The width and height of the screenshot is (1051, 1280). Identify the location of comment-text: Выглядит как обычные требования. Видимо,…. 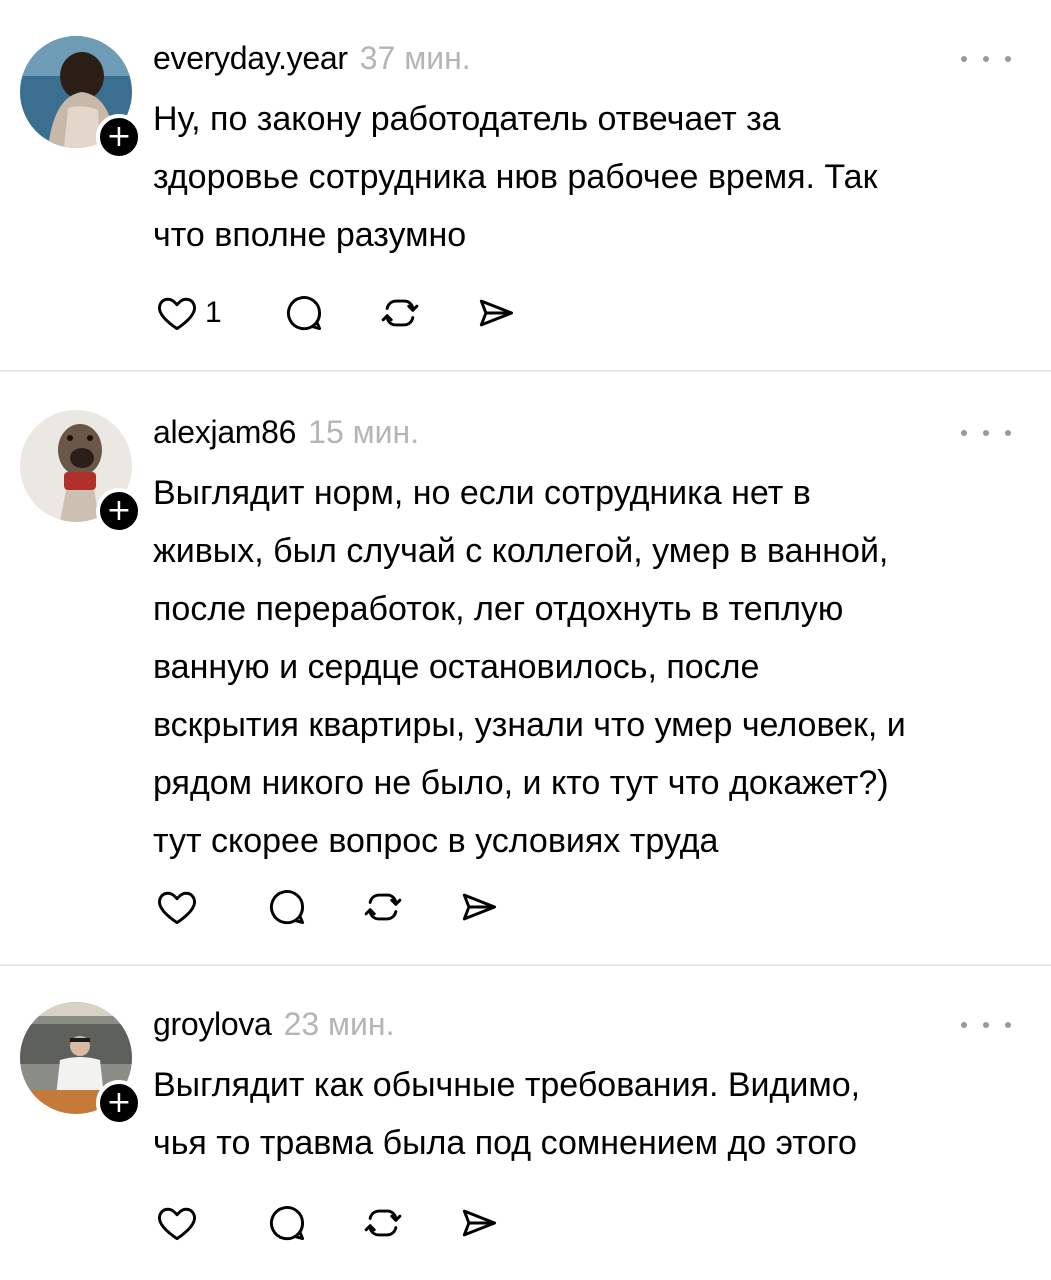
(507, 1114).